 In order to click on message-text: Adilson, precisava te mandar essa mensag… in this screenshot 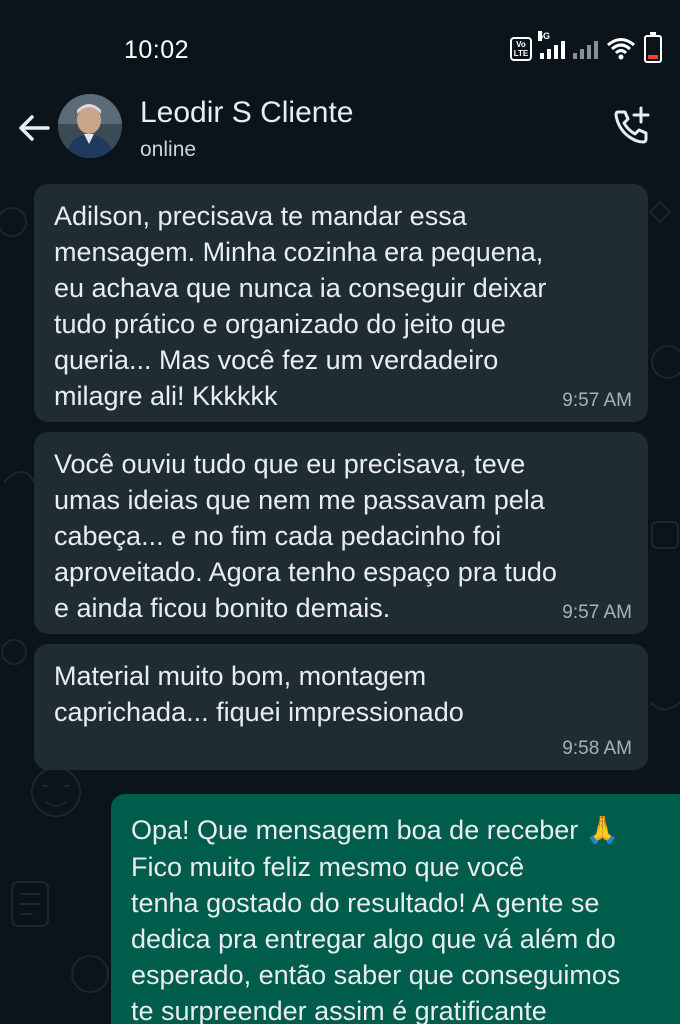, I will do `click(300, 306)`.